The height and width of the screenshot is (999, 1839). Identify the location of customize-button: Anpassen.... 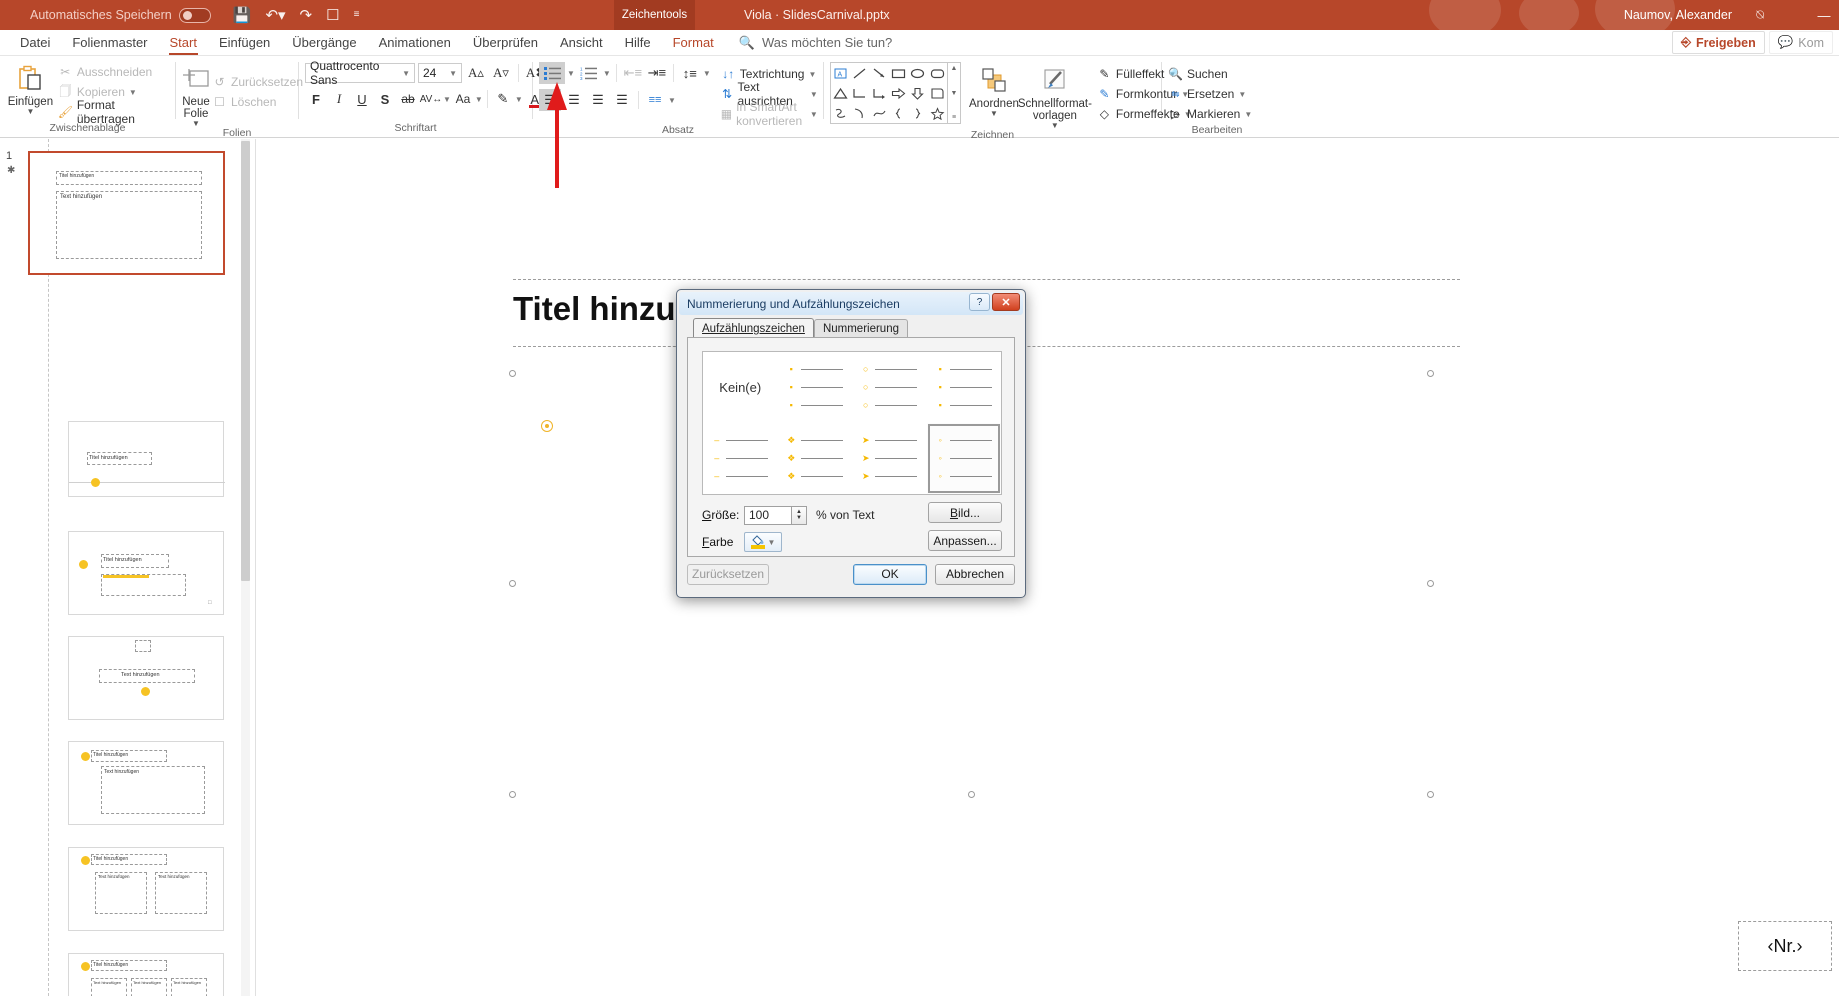
(965, 540).